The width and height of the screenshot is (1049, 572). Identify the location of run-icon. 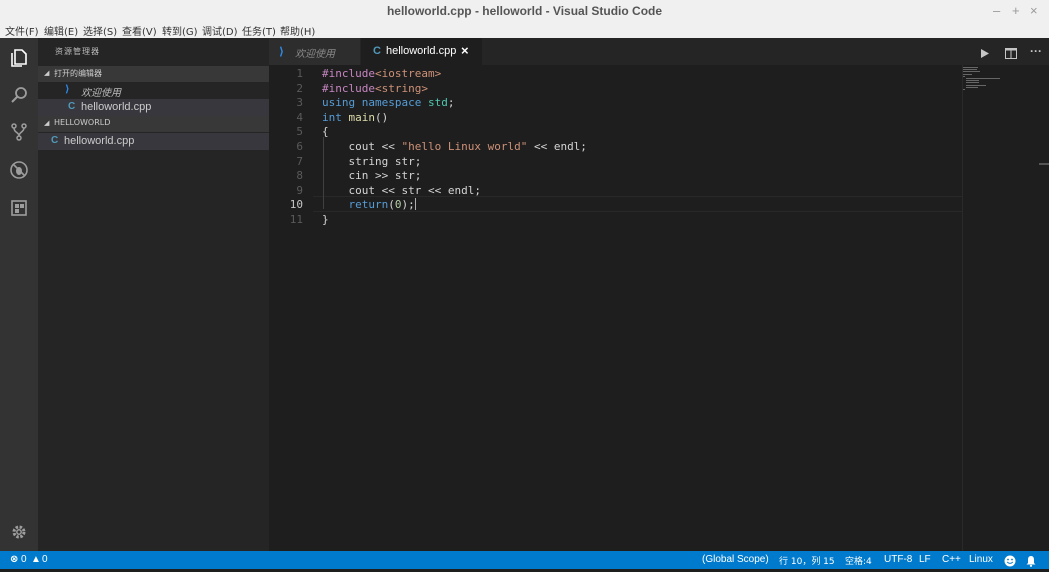
(985, 55).